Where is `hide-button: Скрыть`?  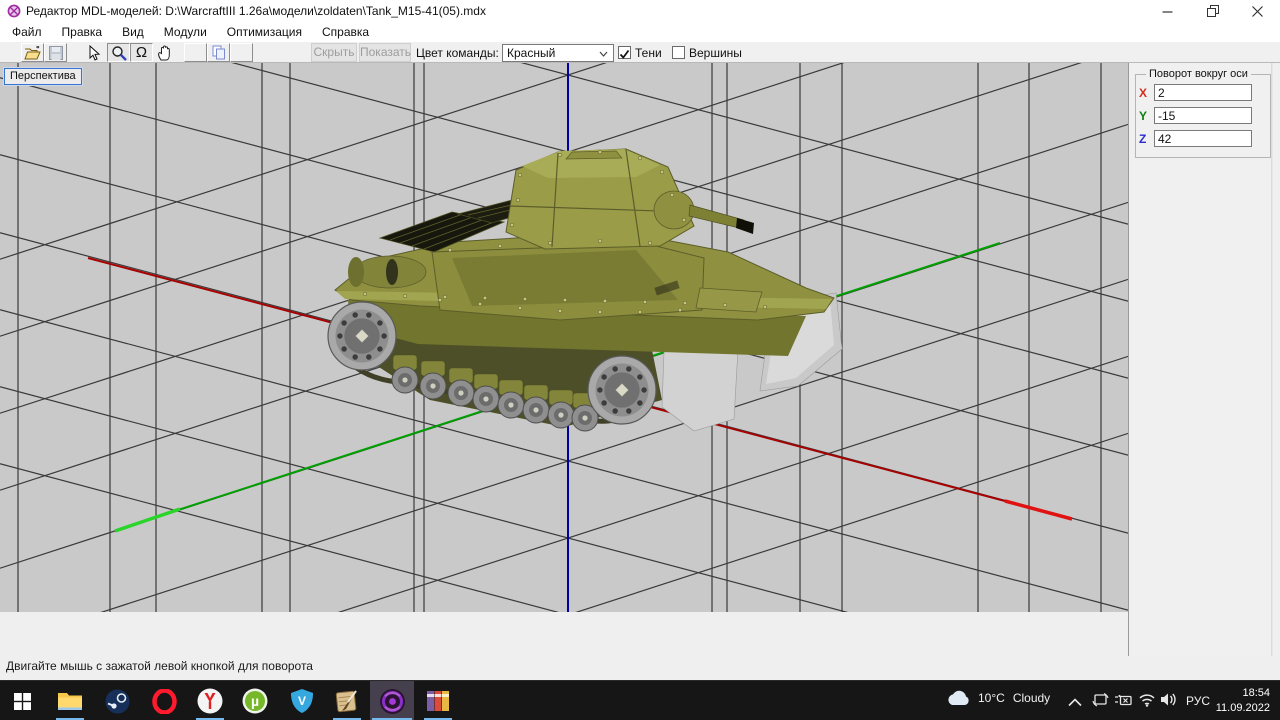
hide-button: Скрыть is located at coordinates (334, 52).